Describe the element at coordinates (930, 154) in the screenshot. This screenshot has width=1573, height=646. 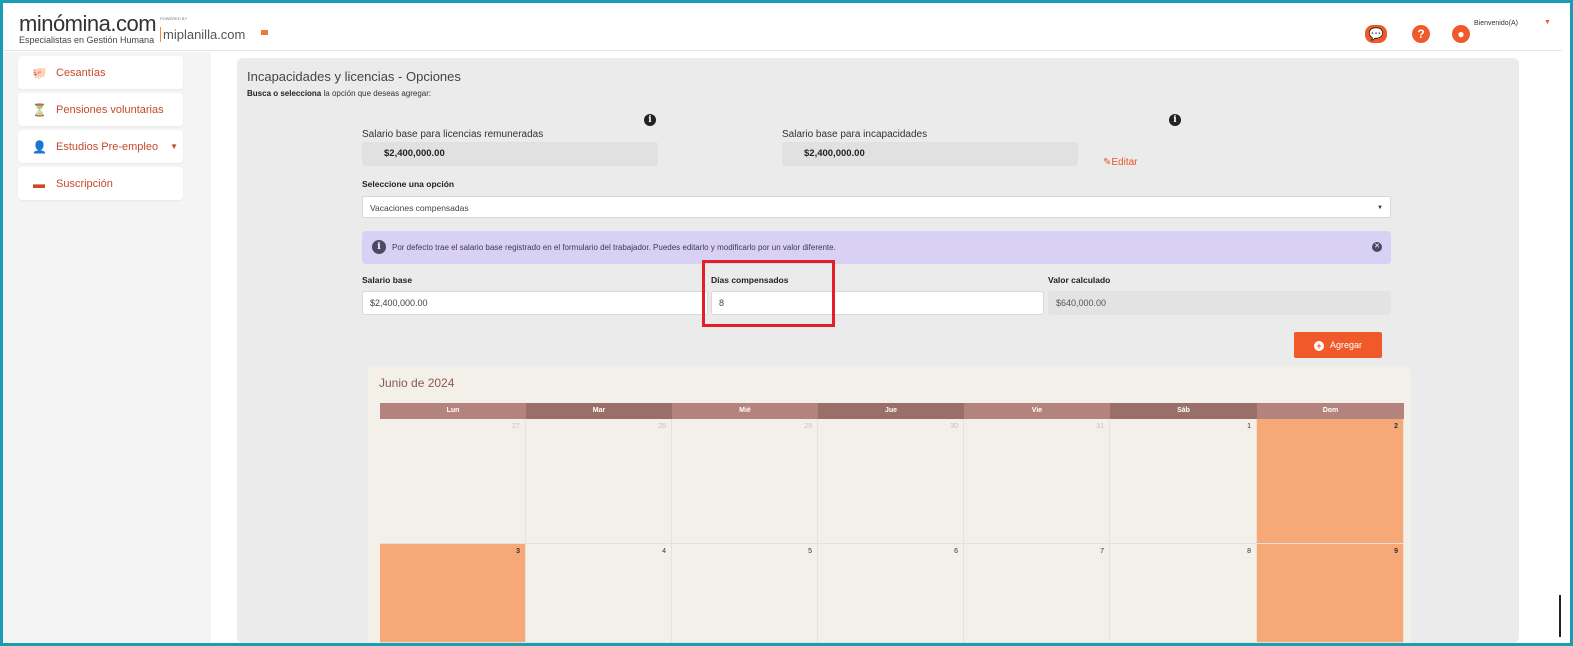
I see `salary-incap-value: $2,400,000.00` at that location.